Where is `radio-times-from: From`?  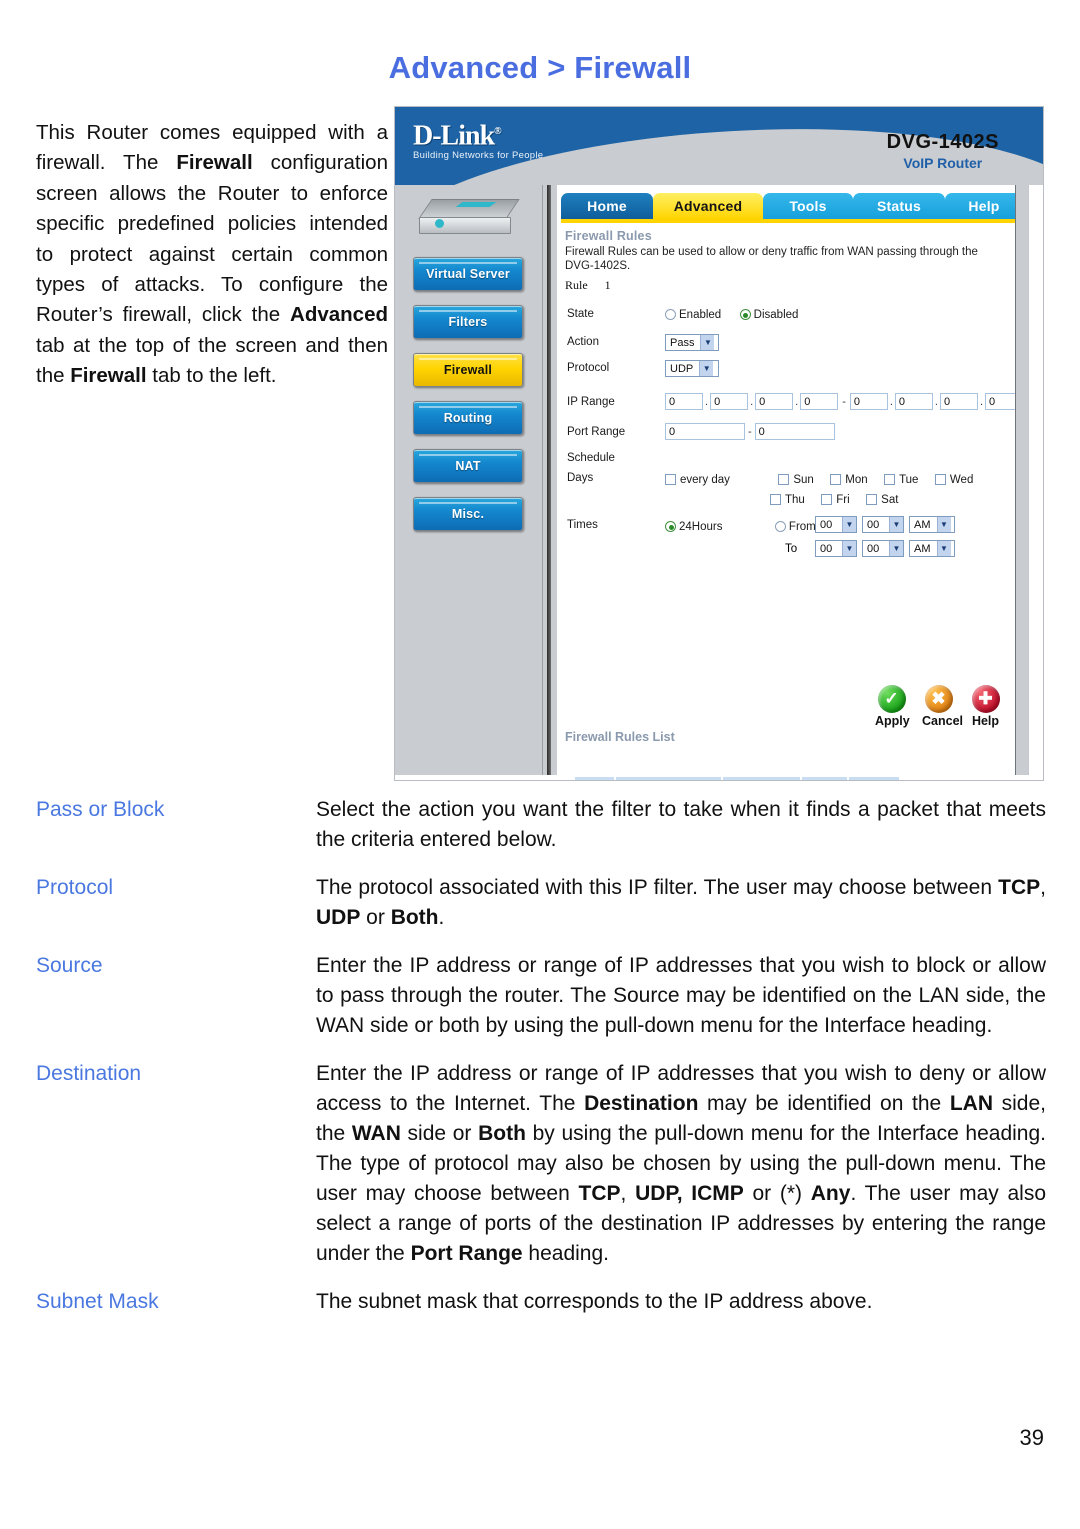
radio-times-from: From is located at coordinates (795, 527).